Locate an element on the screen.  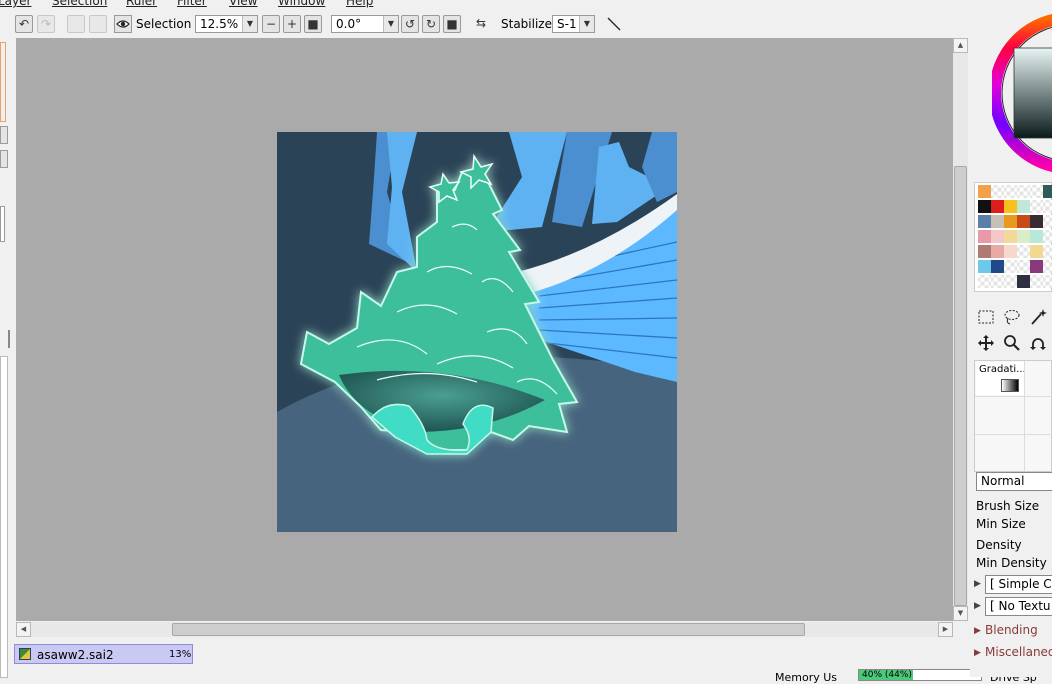
expand-blending-icon: ▶ is located at coordinates (977, 631).